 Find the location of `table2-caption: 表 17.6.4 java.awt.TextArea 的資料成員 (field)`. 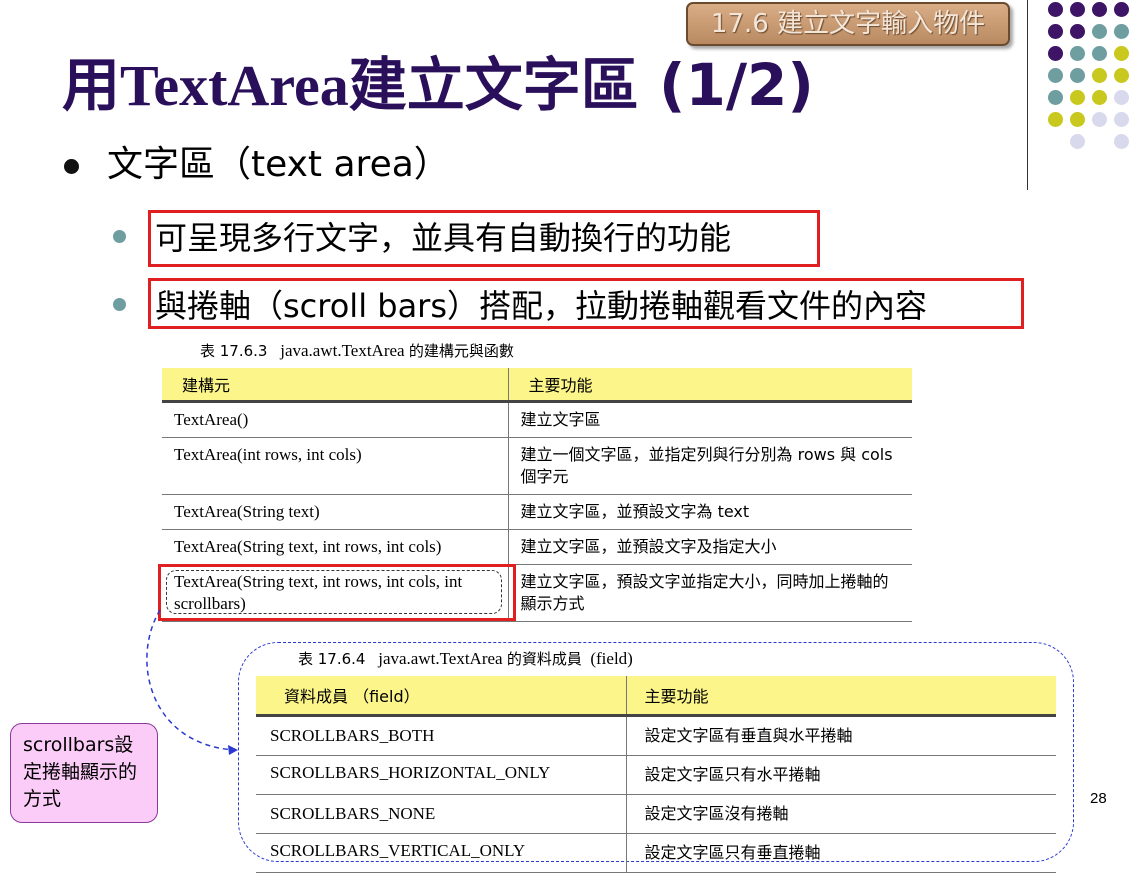

table2-caption: 表 17.6.4 java.awt.TextArea 的資料成員 (field) is located at coordinates (465, 658).